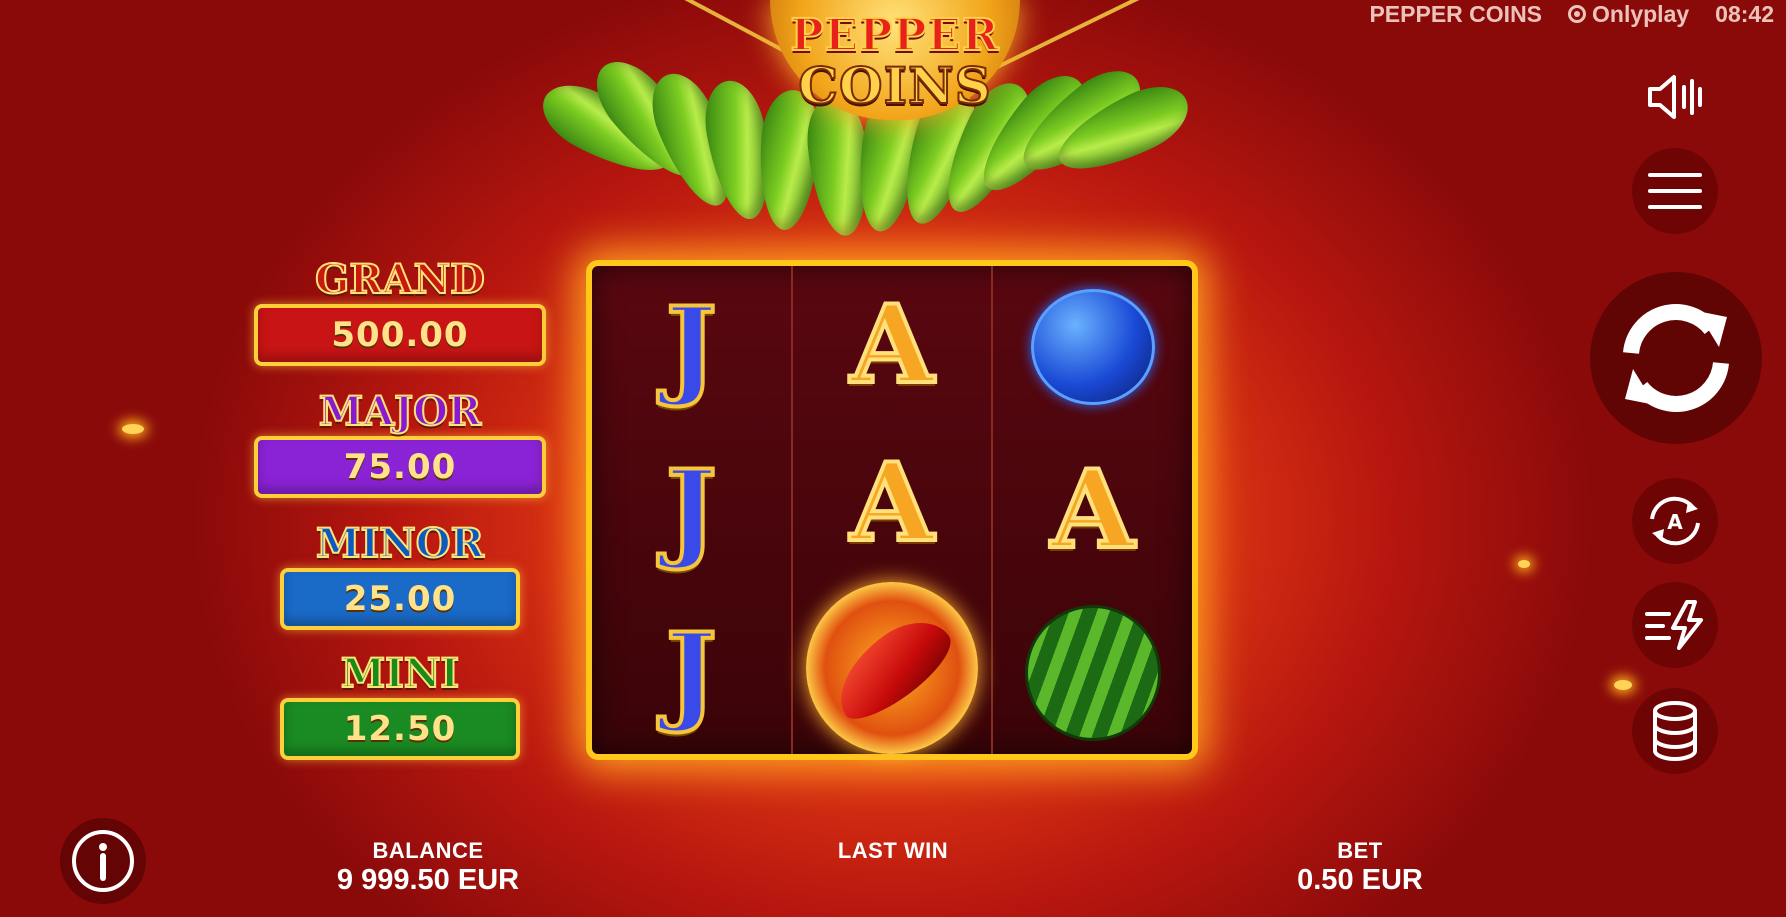  I want to click on provider-name: Onlyplay, so click(1641, 13).